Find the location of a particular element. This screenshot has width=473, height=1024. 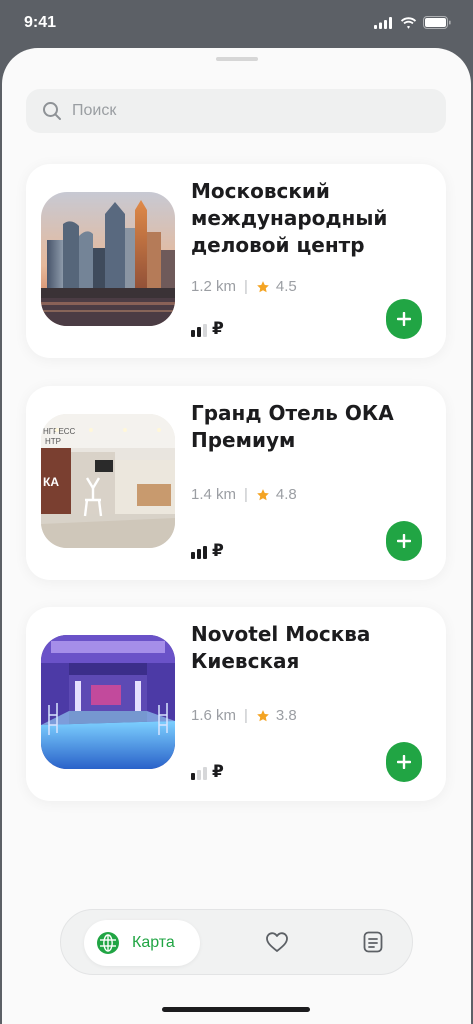

status-icons is located at coordinates (412, 22).